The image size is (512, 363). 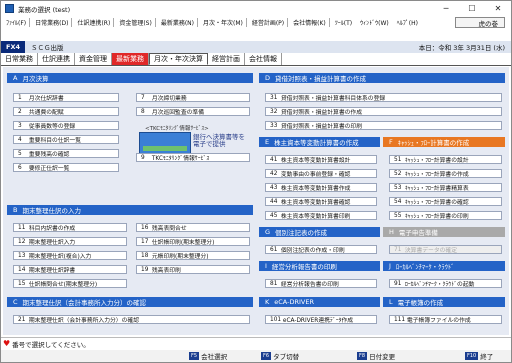 What do you see at coordinates (461, 48) in the screenshot?
I see `current-date: 本日：令和 3年 3月31日 (水)` at bounding box center [461, 48].